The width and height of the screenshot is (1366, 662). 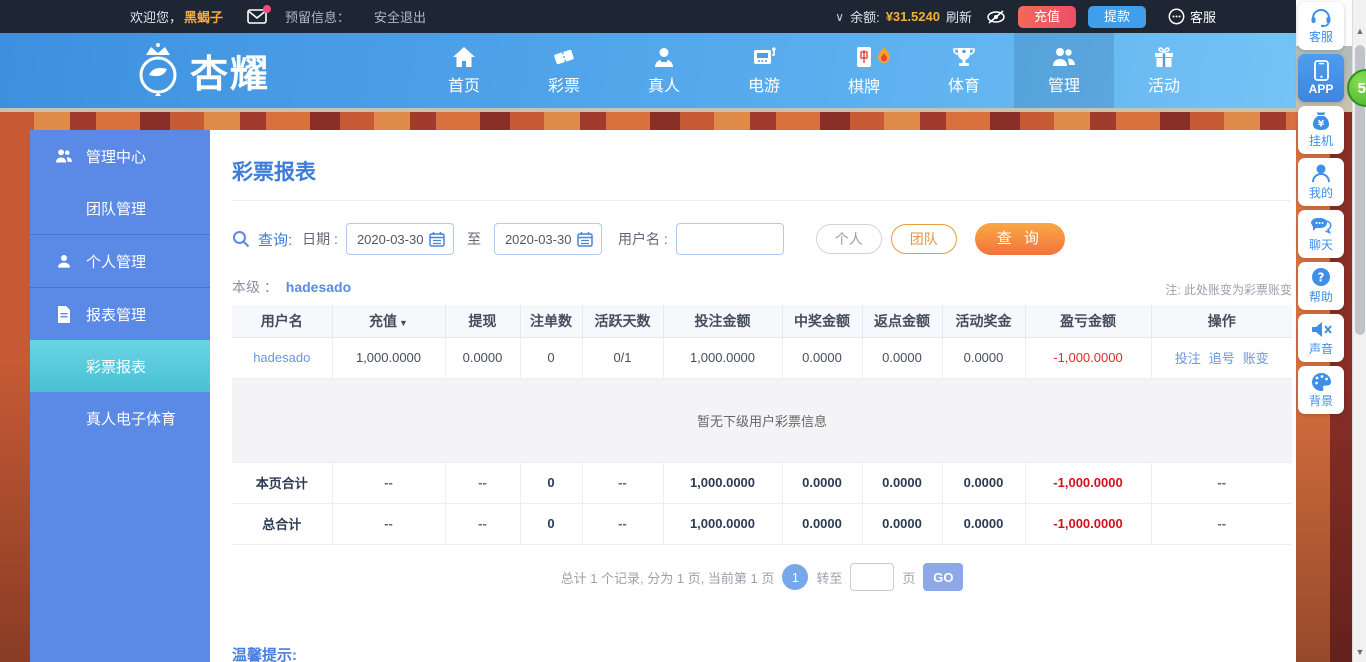 I want to click on page-title: 彩票报表, so click(x=274, y=172).